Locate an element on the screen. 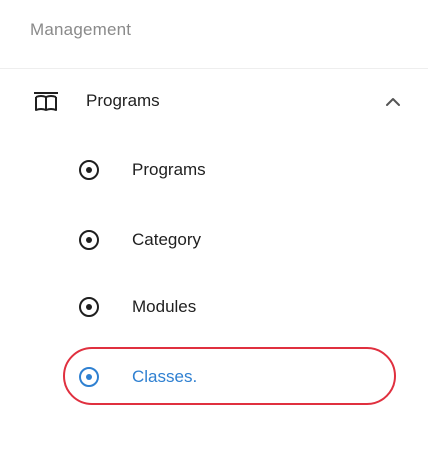  book-open-icon is located at coordinates (46, 101).